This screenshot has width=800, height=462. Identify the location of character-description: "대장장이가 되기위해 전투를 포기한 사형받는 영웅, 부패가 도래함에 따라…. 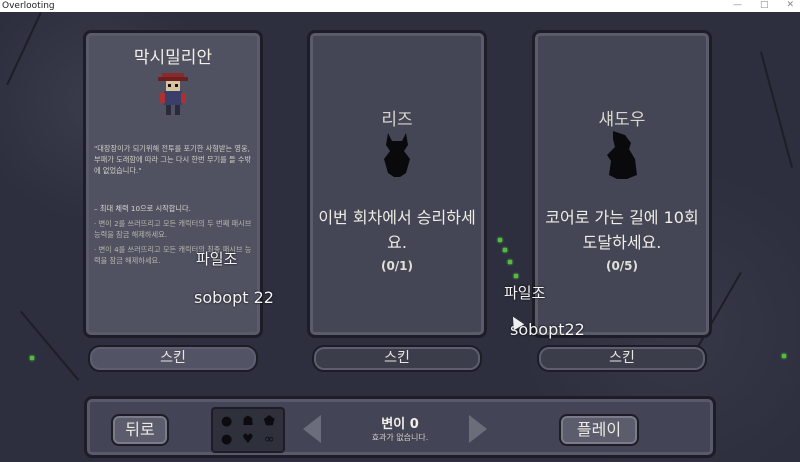
(173, 159).